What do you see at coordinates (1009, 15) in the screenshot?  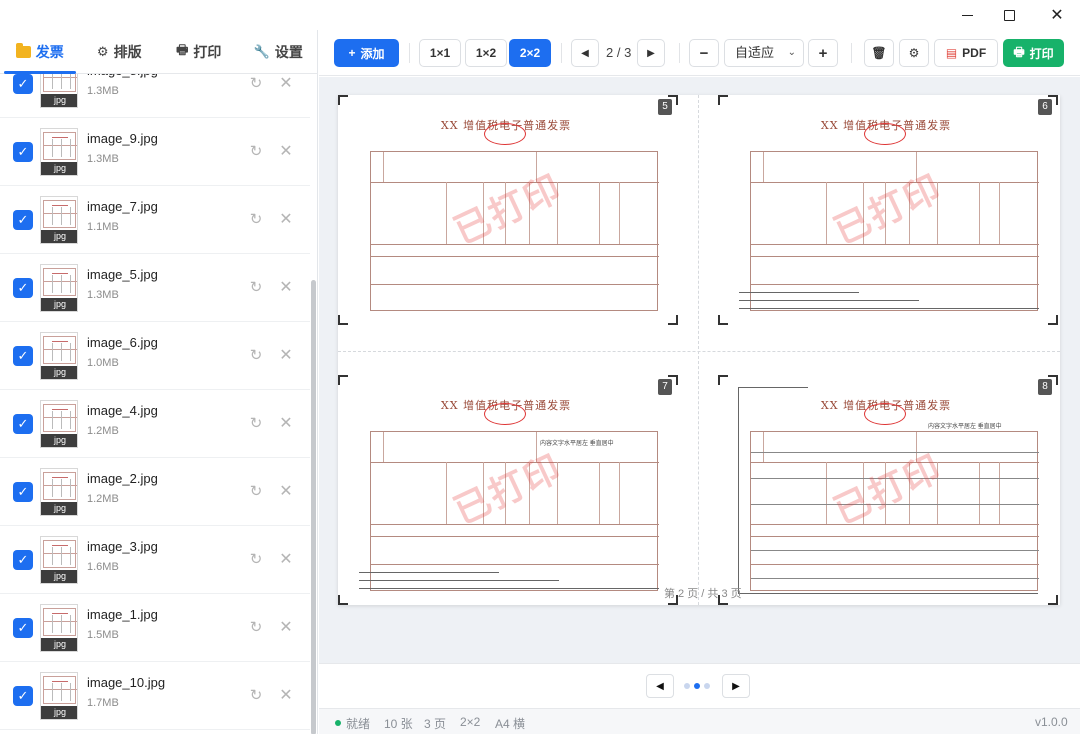 I see `maximize-button` at bounding box center [1009, 15].